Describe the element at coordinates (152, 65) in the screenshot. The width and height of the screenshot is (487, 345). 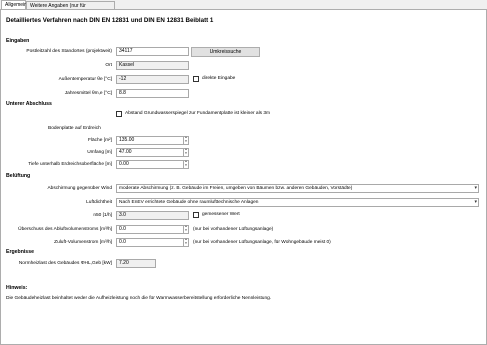
I see `ort-field: Kassel` at that location.